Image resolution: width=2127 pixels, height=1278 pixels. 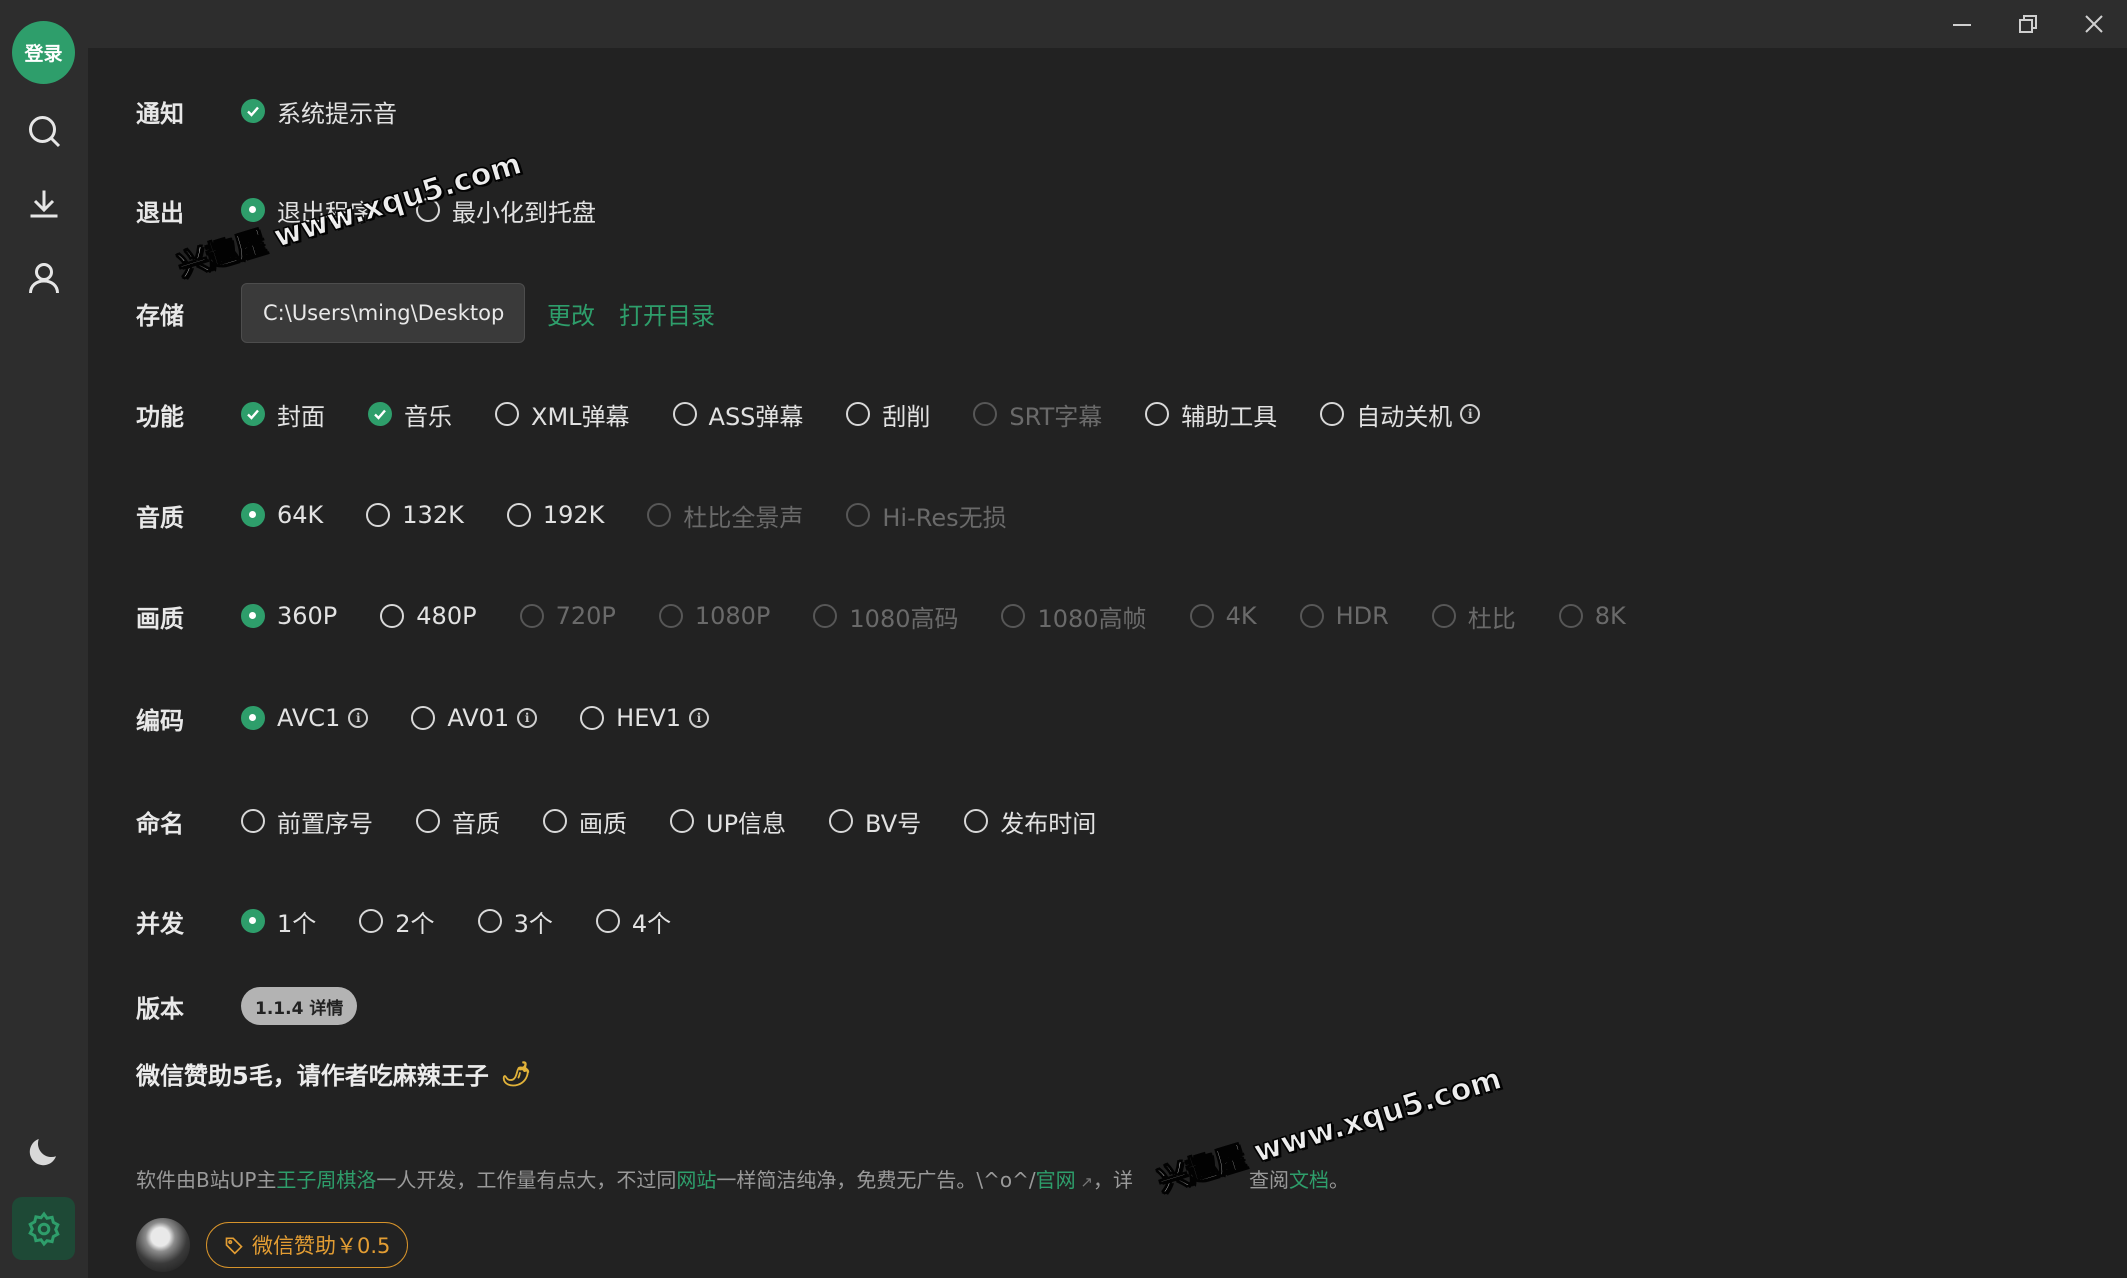 I want to click on option-label: HEV1, so click(x=649, y=718).